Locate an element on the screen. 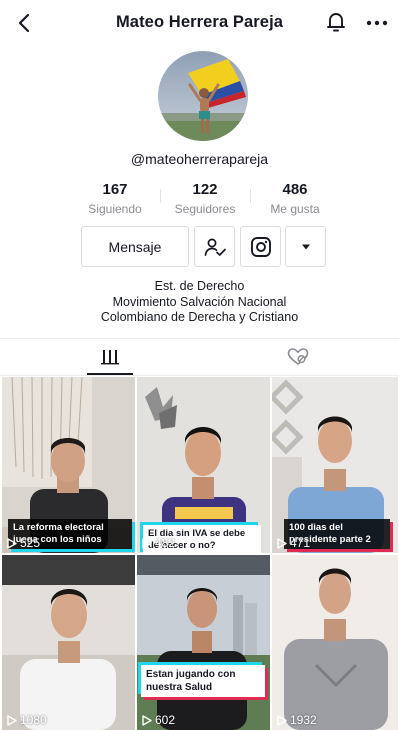 The width and height of the screenshot is (399, 730). instagram-button is located at coordinates (260, 246).